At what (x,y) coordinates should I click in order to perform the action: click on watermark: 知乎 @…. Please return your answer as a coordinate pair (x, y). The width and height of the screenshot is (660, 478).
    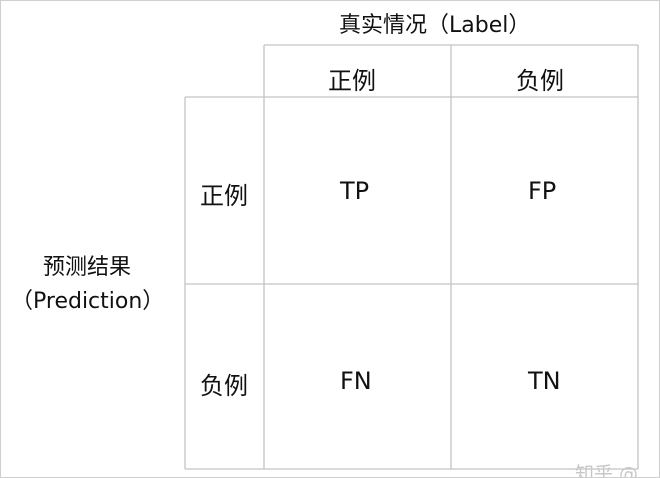
    Looking at the image, I should click on (615, 470).